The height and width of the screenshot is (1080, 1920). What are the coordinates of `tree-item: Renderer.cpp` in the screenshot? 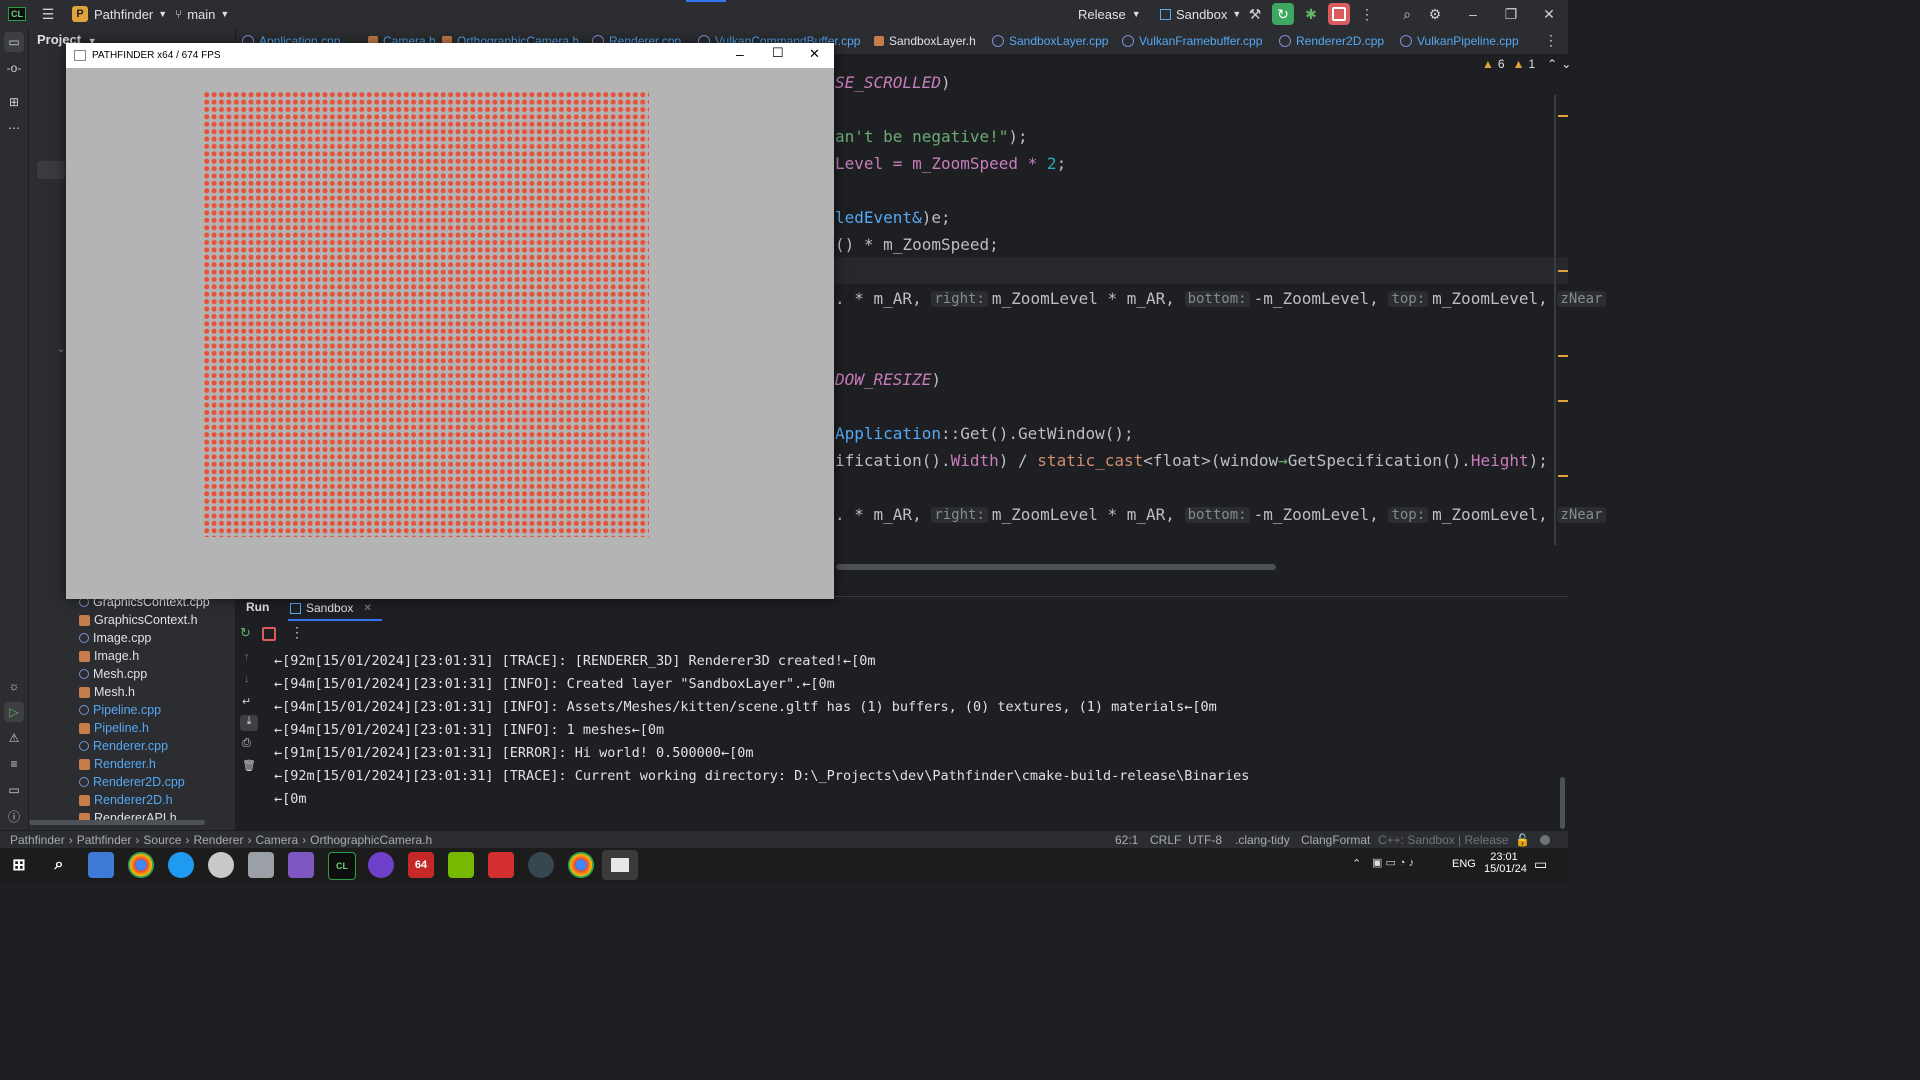 It's located at (123, 746).